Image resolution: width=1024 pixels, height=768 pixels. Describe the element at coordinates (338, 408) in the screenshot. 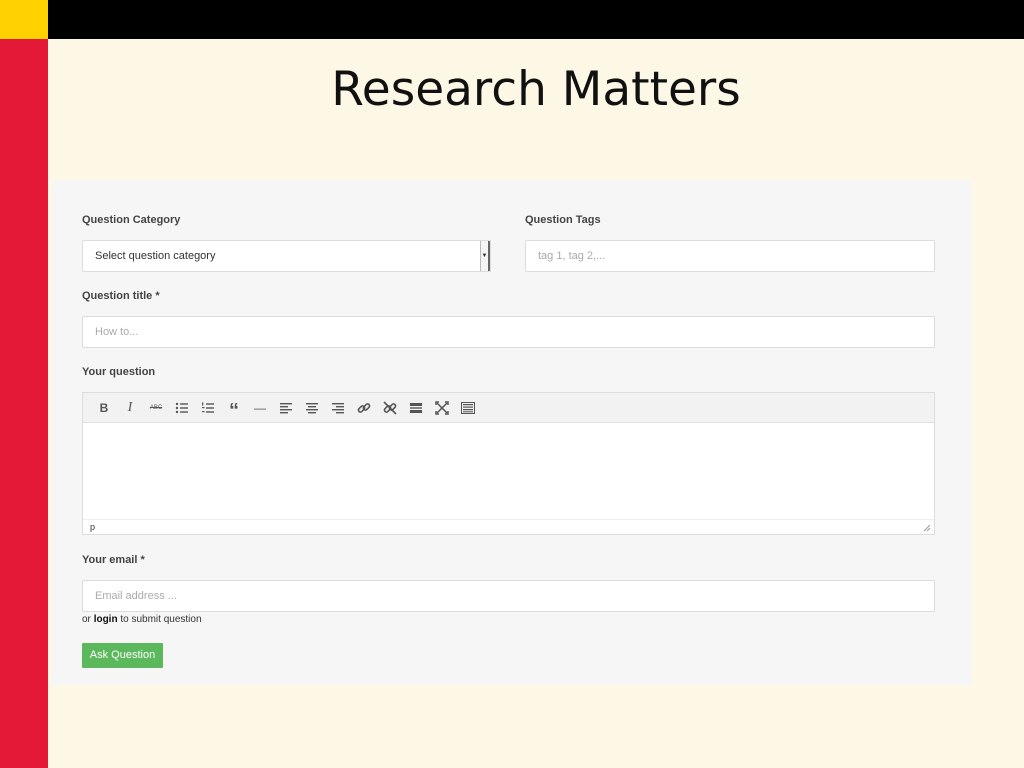

I see `align-right-icon` at that location.